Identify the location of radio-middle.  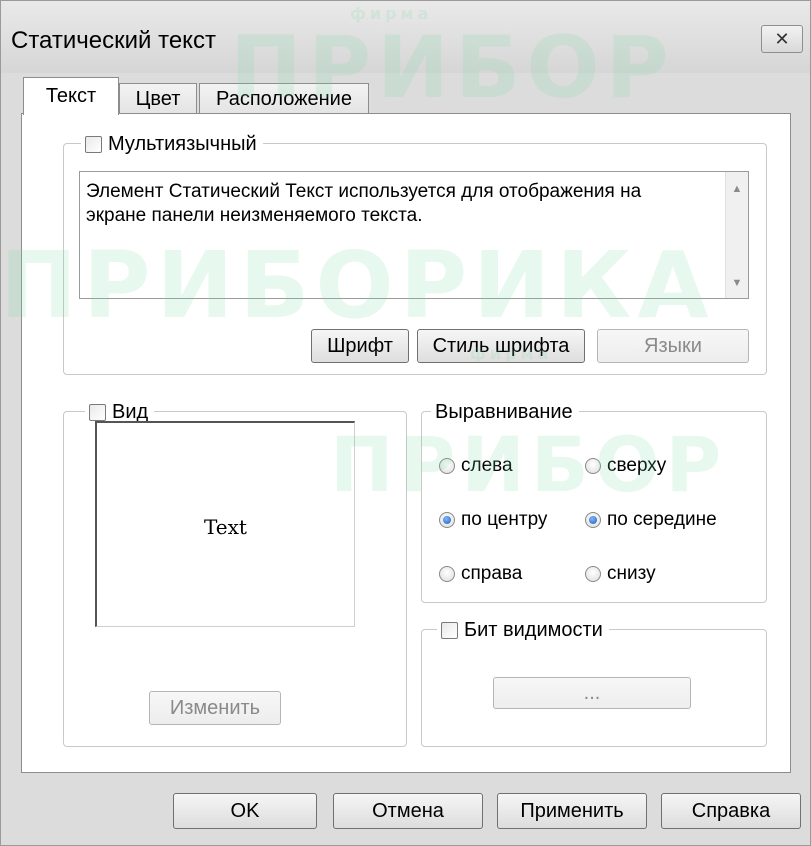
(593, 520).